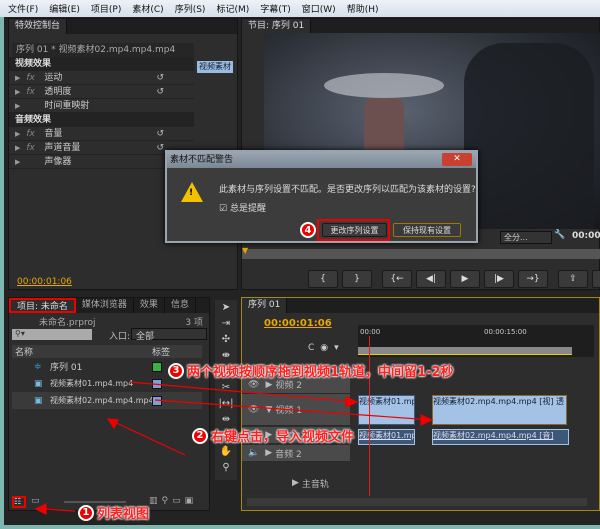 The height and width of the screenshot is (529, 600). Describe the element at coordinates (113, 512) in the screenshot. I see `annotation-1: 1 列表视图` at that location.